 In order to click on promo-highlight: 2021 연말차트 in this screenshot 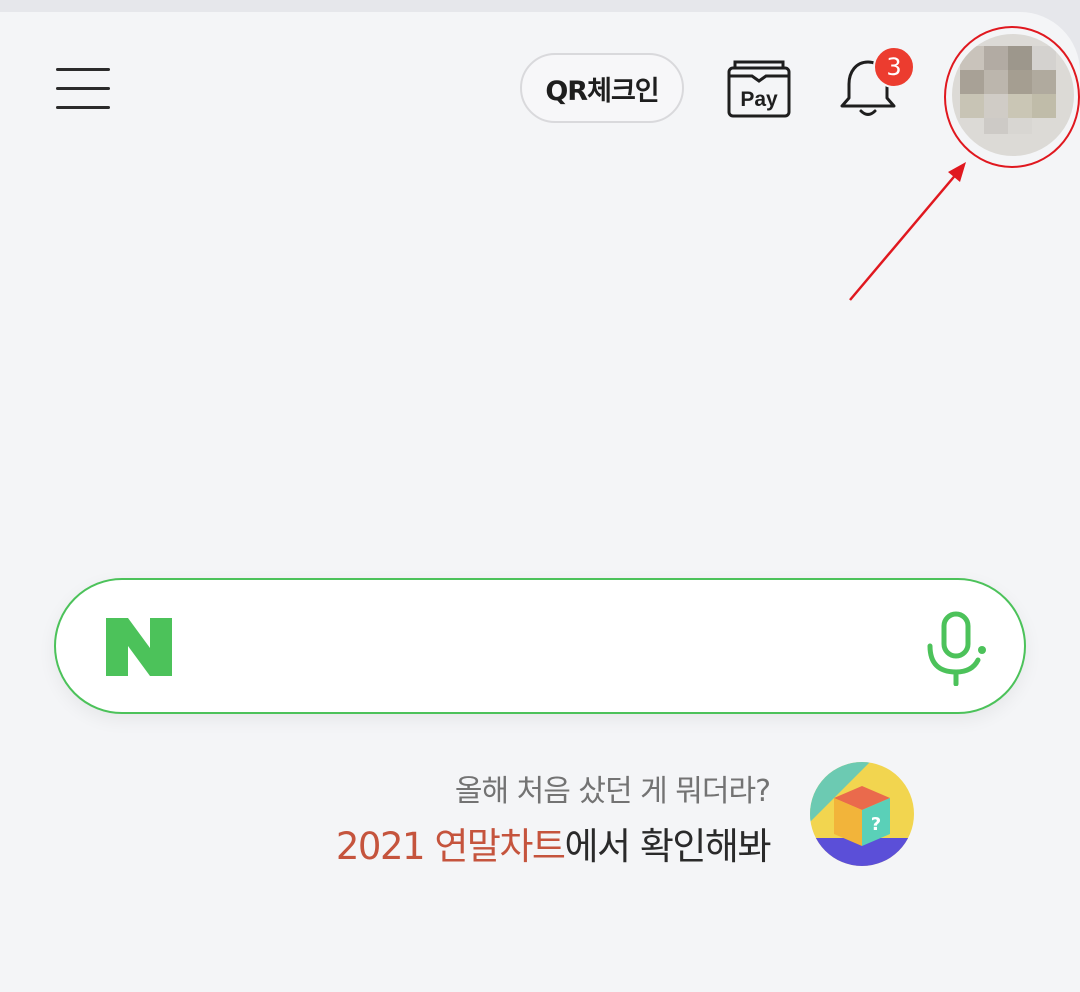, I will do `click(450, 846)`.